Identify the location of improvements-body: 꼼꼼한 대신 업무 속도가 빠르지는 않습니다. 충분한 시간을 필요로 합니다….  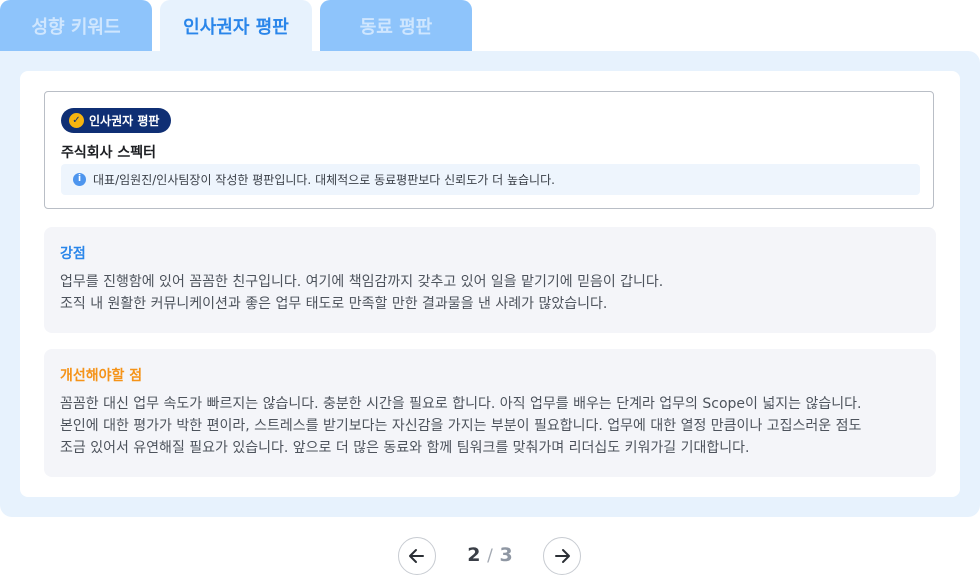
(461, 426).